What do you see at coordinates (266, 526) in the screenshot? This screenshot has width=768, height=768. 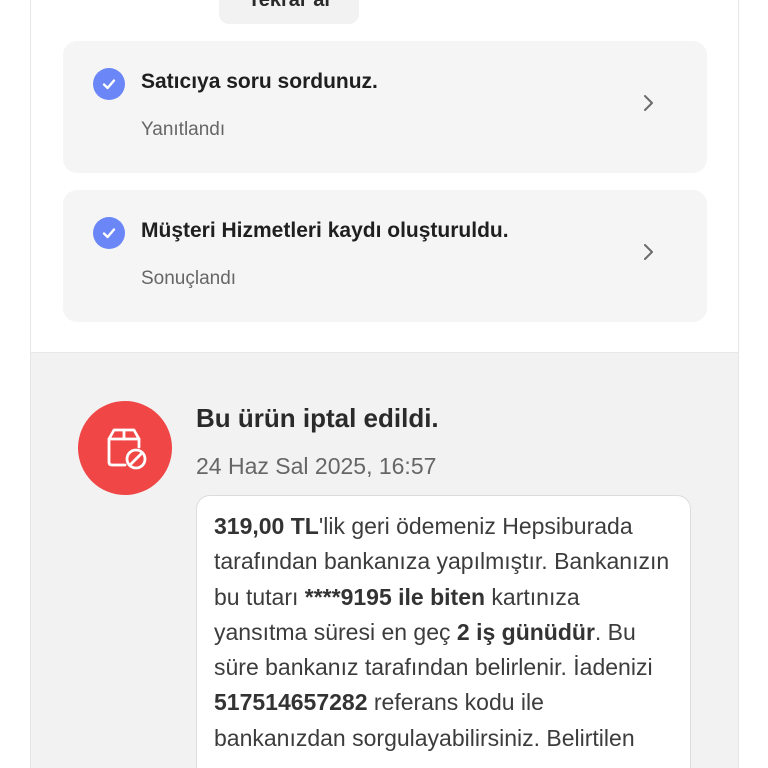 I see `refund-amount: 319,00 TL` at bounding box center [266, 526].